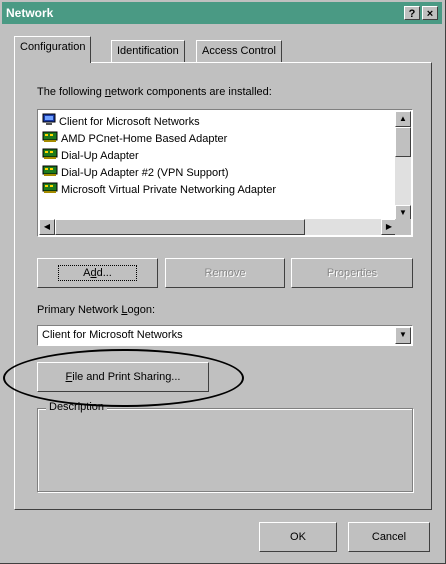 The width and height of the screenshot is (446, 564). I want to click on scroll-corner, so click(403, 227).